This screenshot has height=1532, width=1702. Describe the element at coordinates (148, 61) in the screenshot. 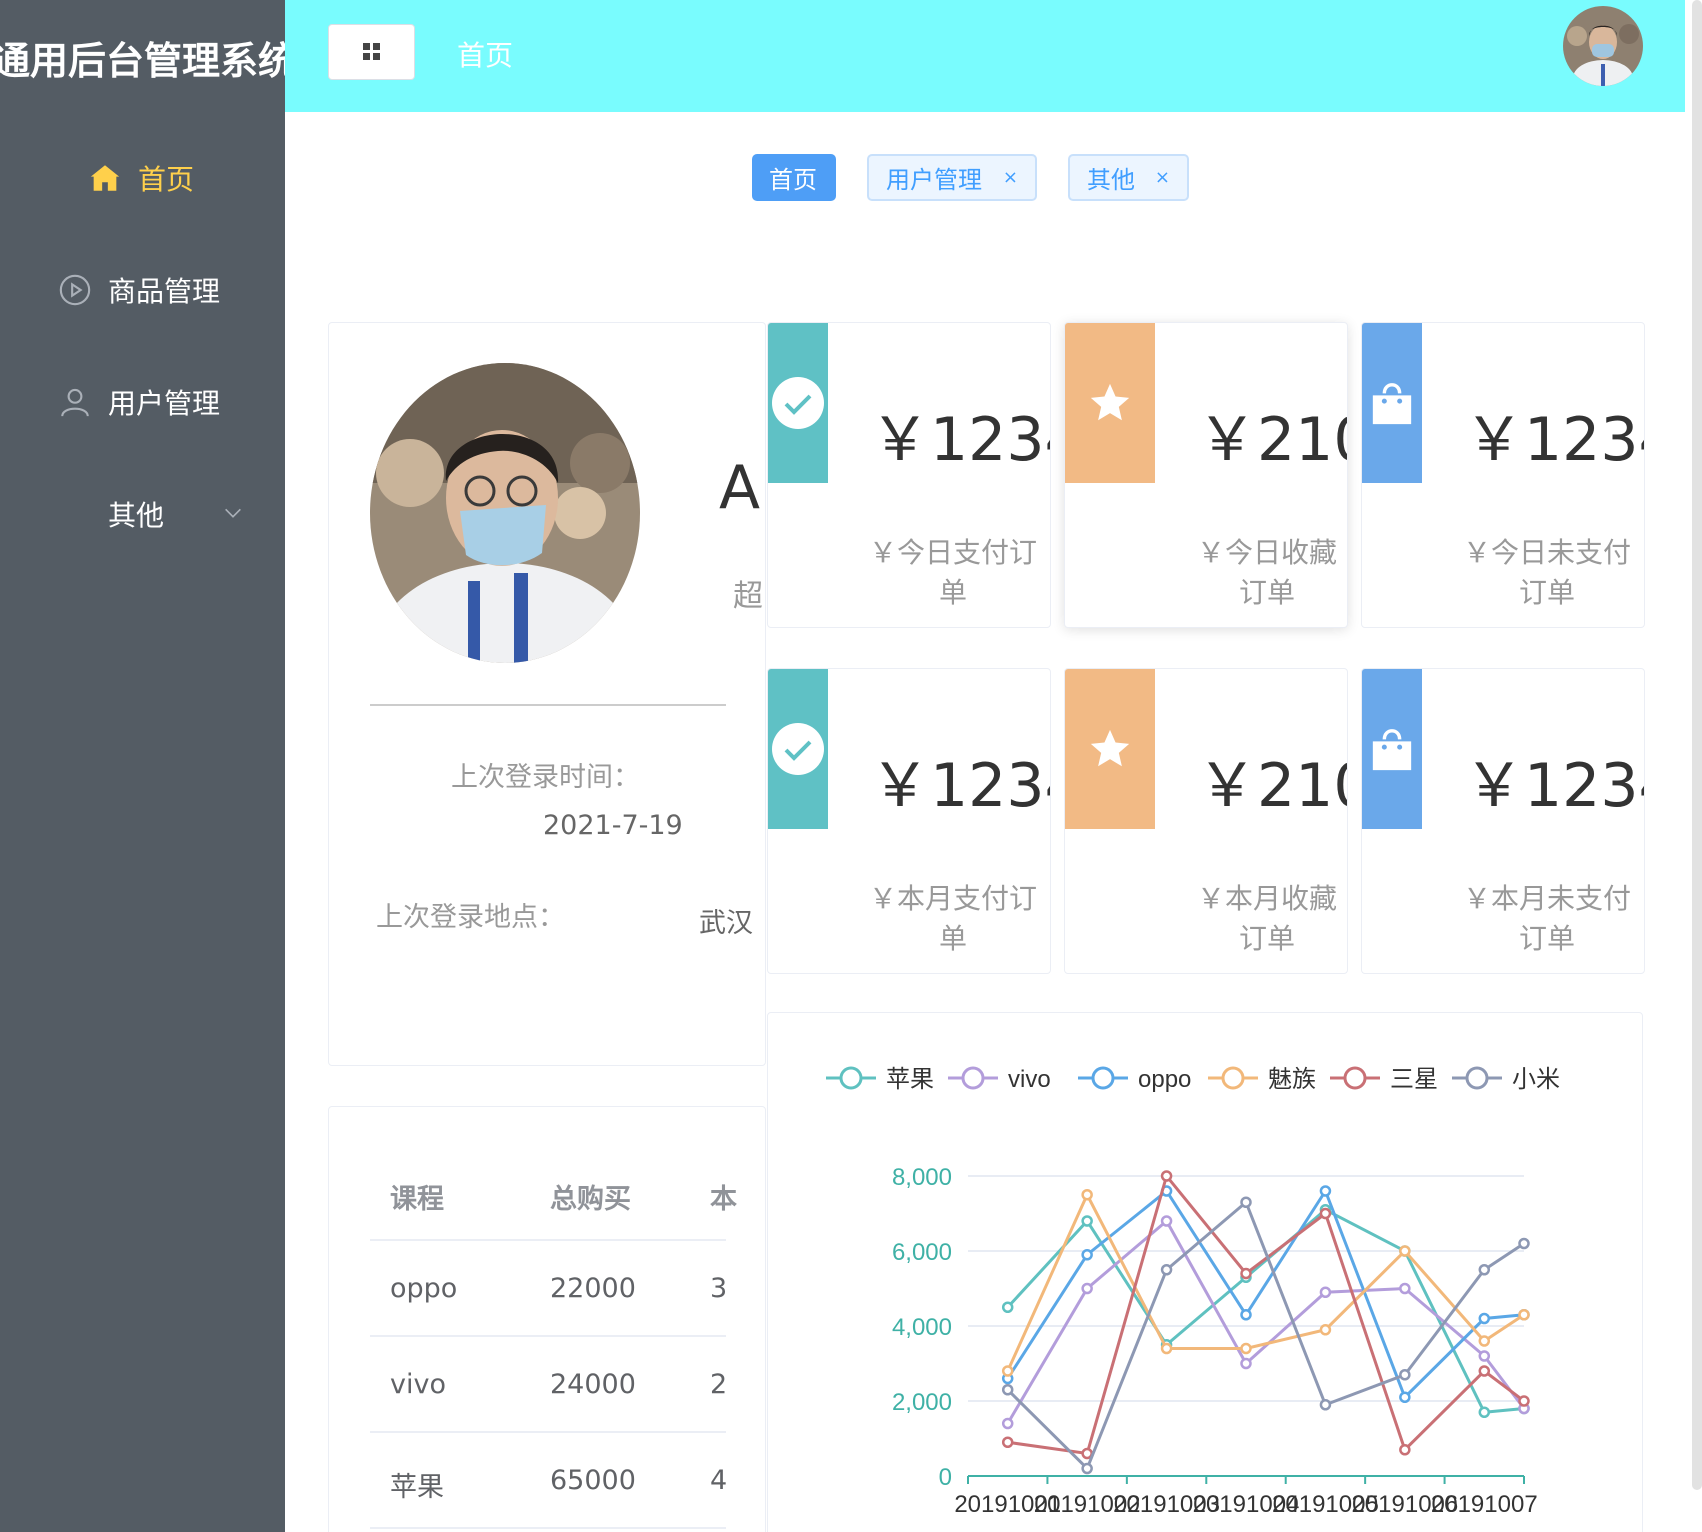

I see `app-title: 通用后台管理系统` at that location.